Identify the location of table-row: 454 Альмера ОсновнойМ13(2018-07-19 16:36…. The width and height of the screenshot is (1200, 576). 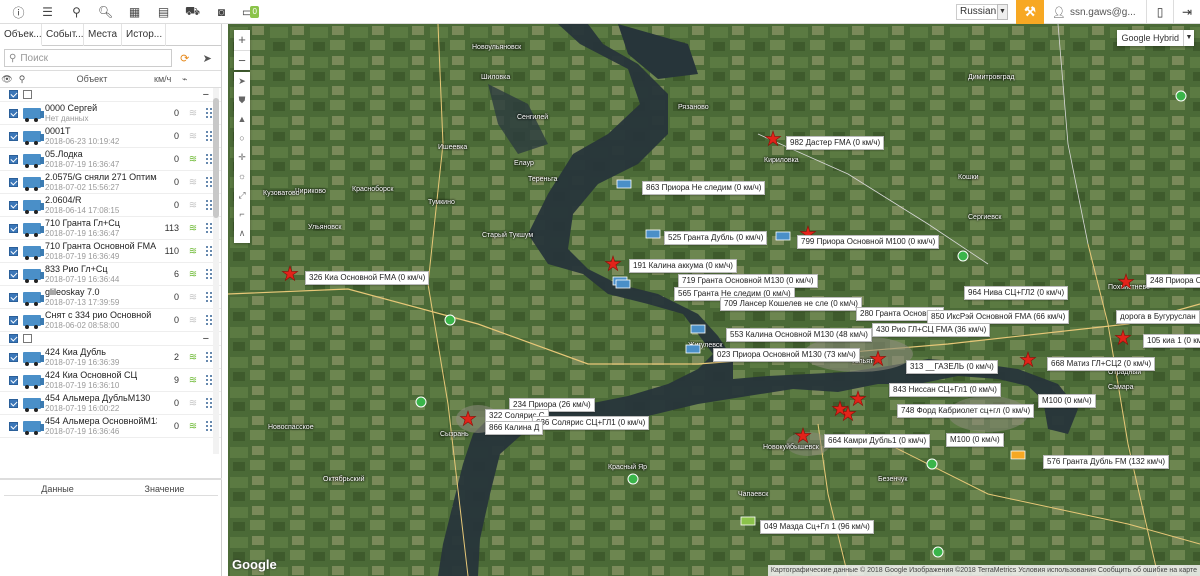
(110, 426).